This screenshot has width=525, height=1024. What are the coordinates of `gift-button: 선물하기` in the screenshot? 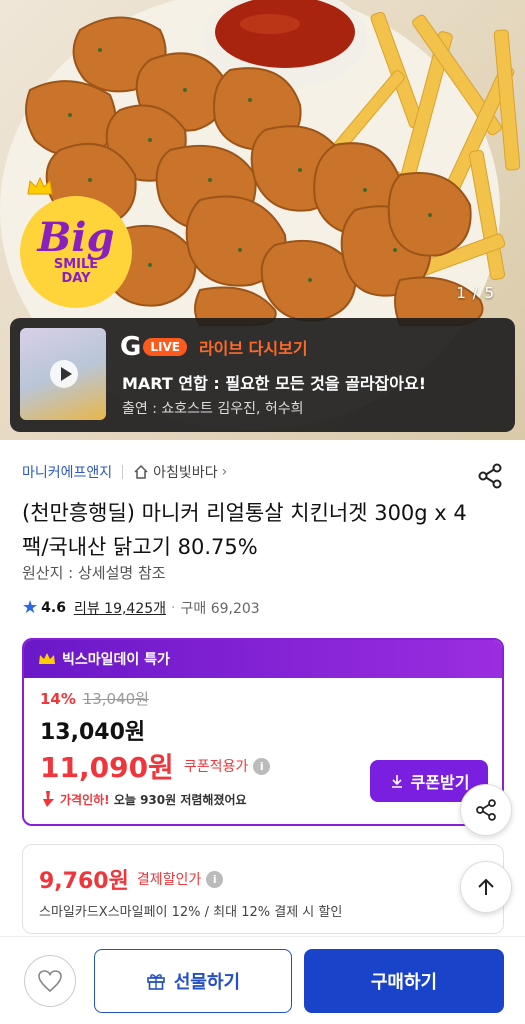 It's located at (193, 981).